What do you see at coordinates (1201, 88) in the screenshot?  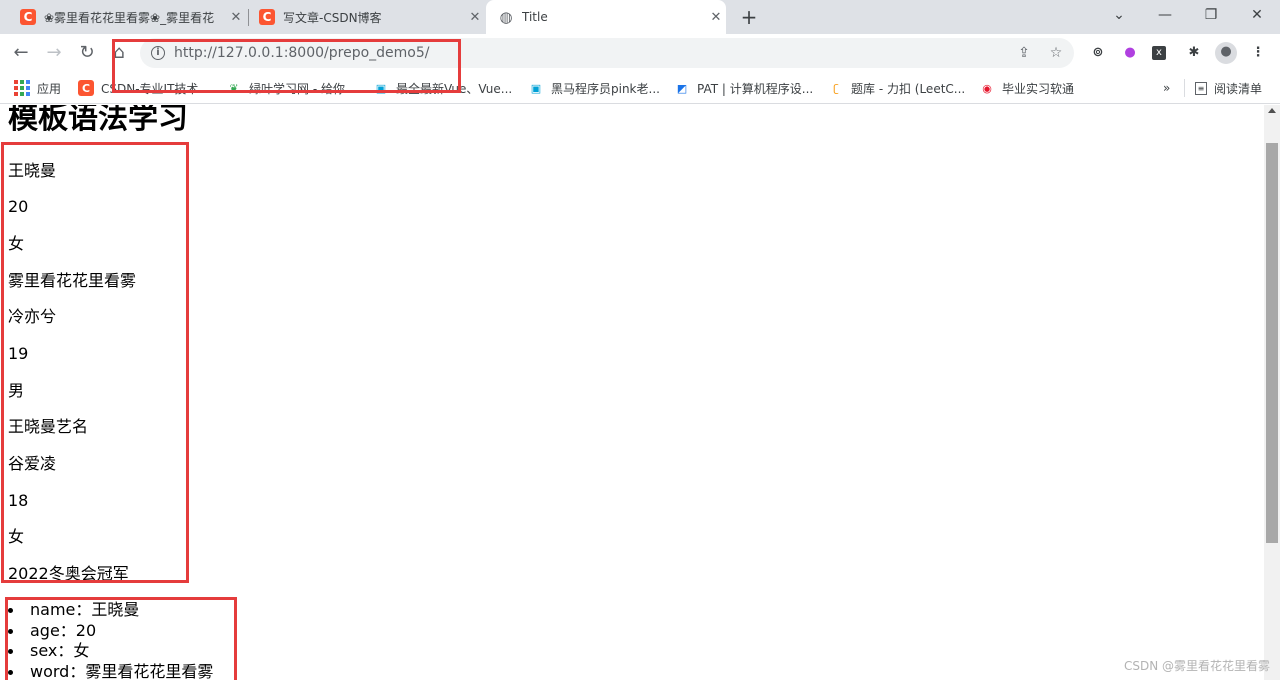 I see `reading-list-icon: ≡` at bounding box center [1201, 88].